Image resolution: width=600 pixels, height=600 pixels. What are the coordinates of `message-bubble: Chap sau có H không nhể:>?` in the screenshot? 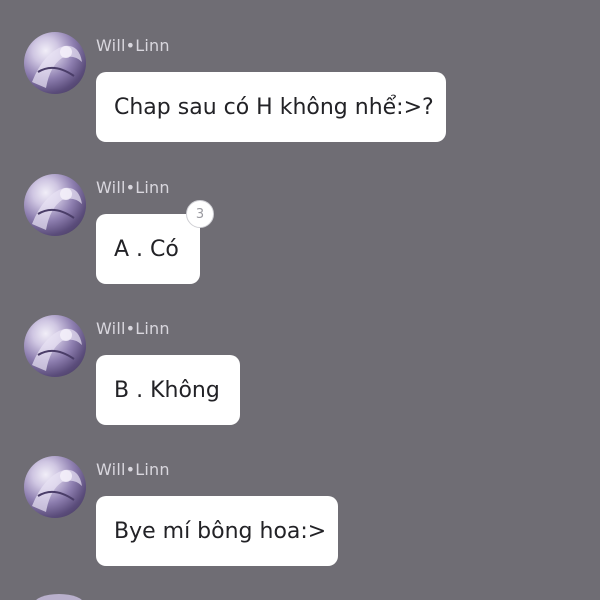 It's located at (271, 107).